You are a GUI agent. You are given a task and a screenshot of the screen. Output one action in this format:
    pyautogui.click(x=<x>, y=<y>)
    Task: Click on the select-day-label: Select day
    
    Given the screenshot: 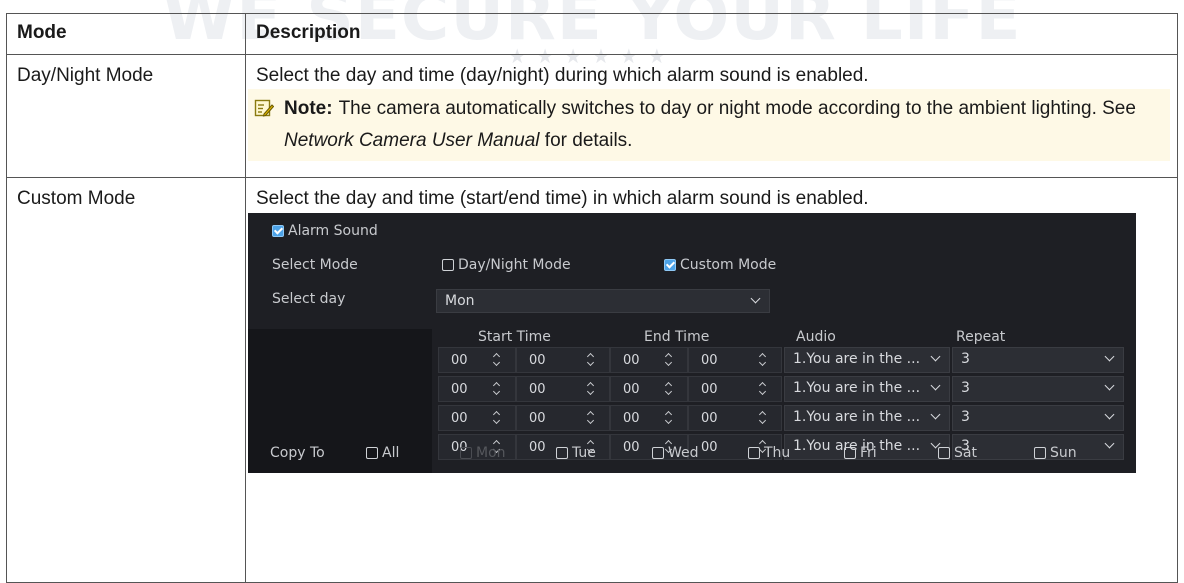 What is the action you would take?
    pyautogui.click(x=309, y=299)
    